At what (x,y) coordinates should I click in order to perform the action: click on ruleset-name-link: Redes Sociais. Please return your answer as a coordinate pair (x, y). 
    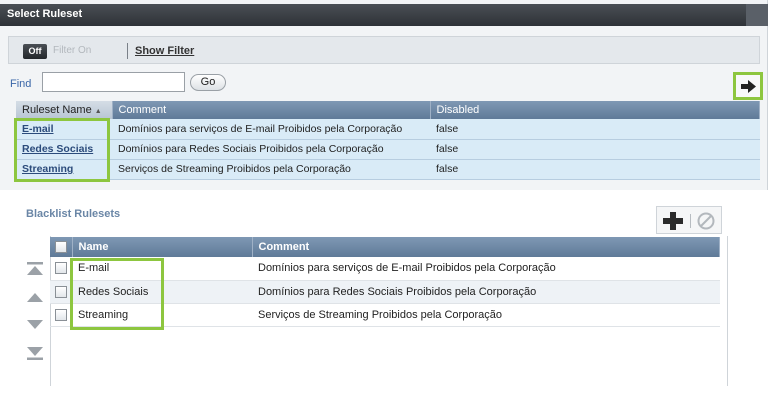
    Looking at the image, I should click on (64, 149).